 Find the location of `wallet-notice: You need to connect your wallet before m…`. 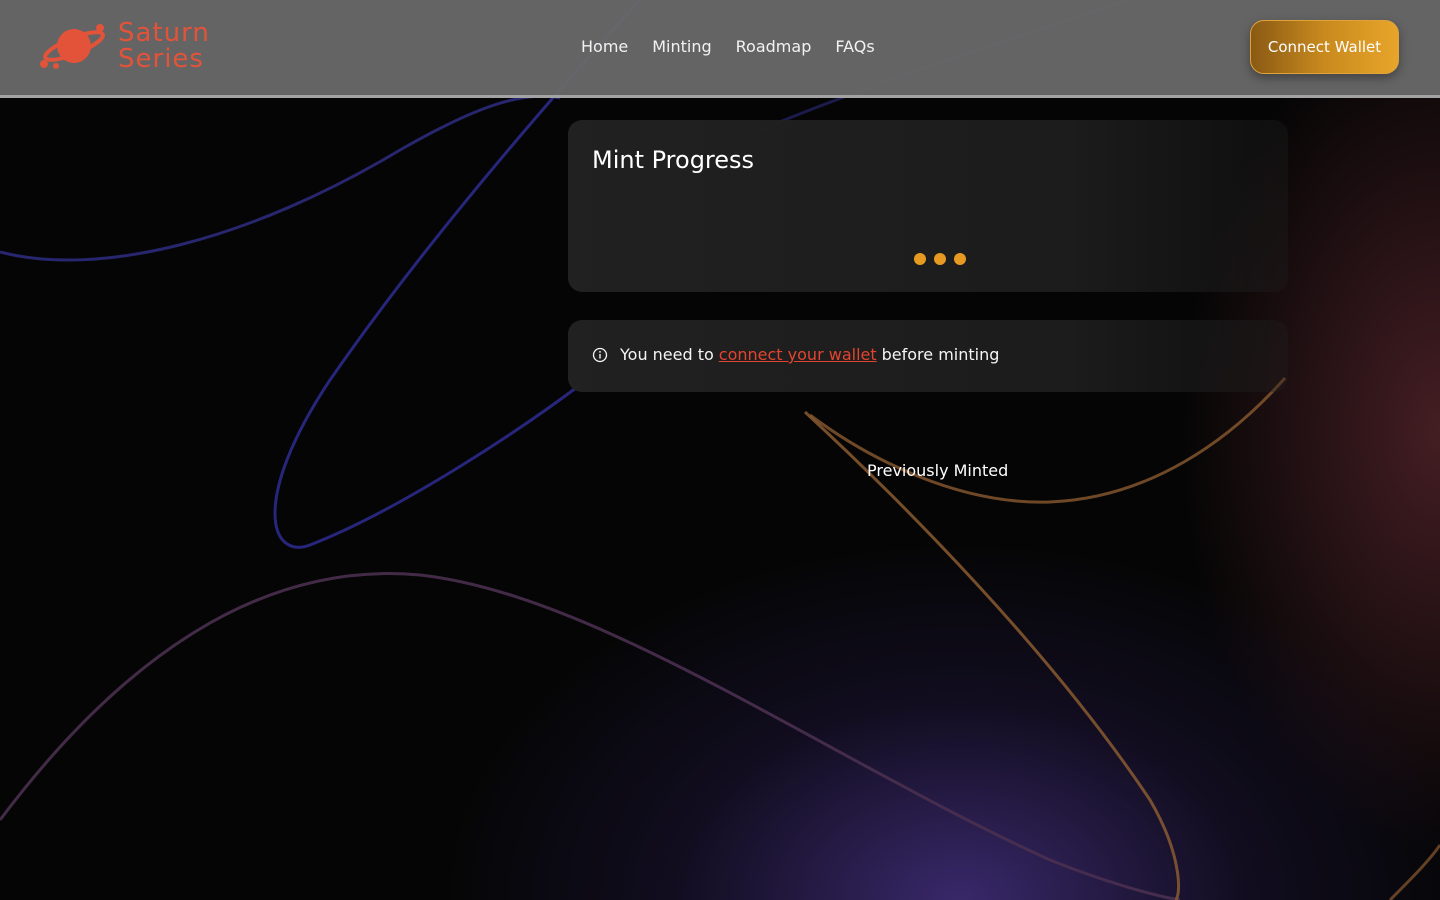

wallet-notice: You need to connect your wallet before m… is located at coordinates (795, 354).